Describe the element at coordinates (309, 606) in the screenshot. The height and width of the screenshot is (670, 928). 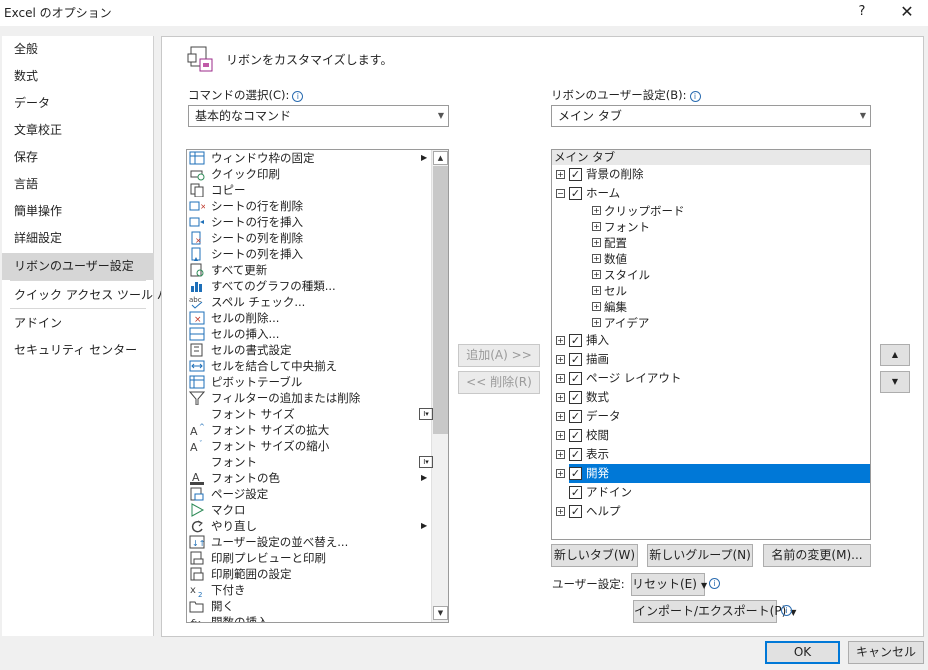
I see `command-item: 開く` at that location.